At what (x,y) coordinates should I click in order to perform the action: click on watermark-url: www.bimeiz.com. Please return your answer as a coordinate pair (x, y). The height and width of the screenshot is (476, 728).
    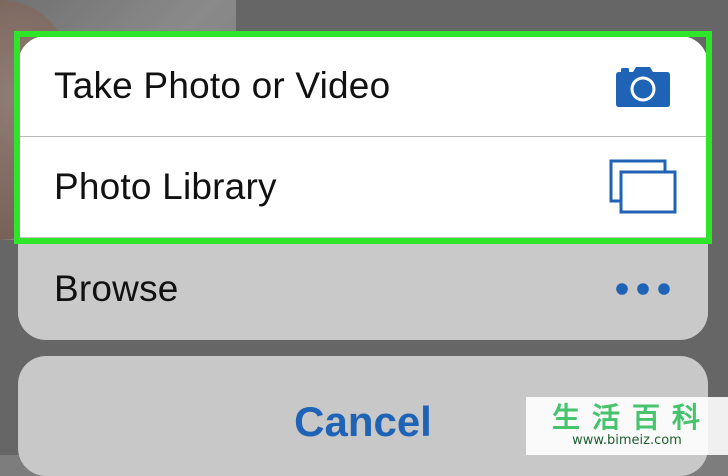
    Looking at the image, I should click on (627, 440).